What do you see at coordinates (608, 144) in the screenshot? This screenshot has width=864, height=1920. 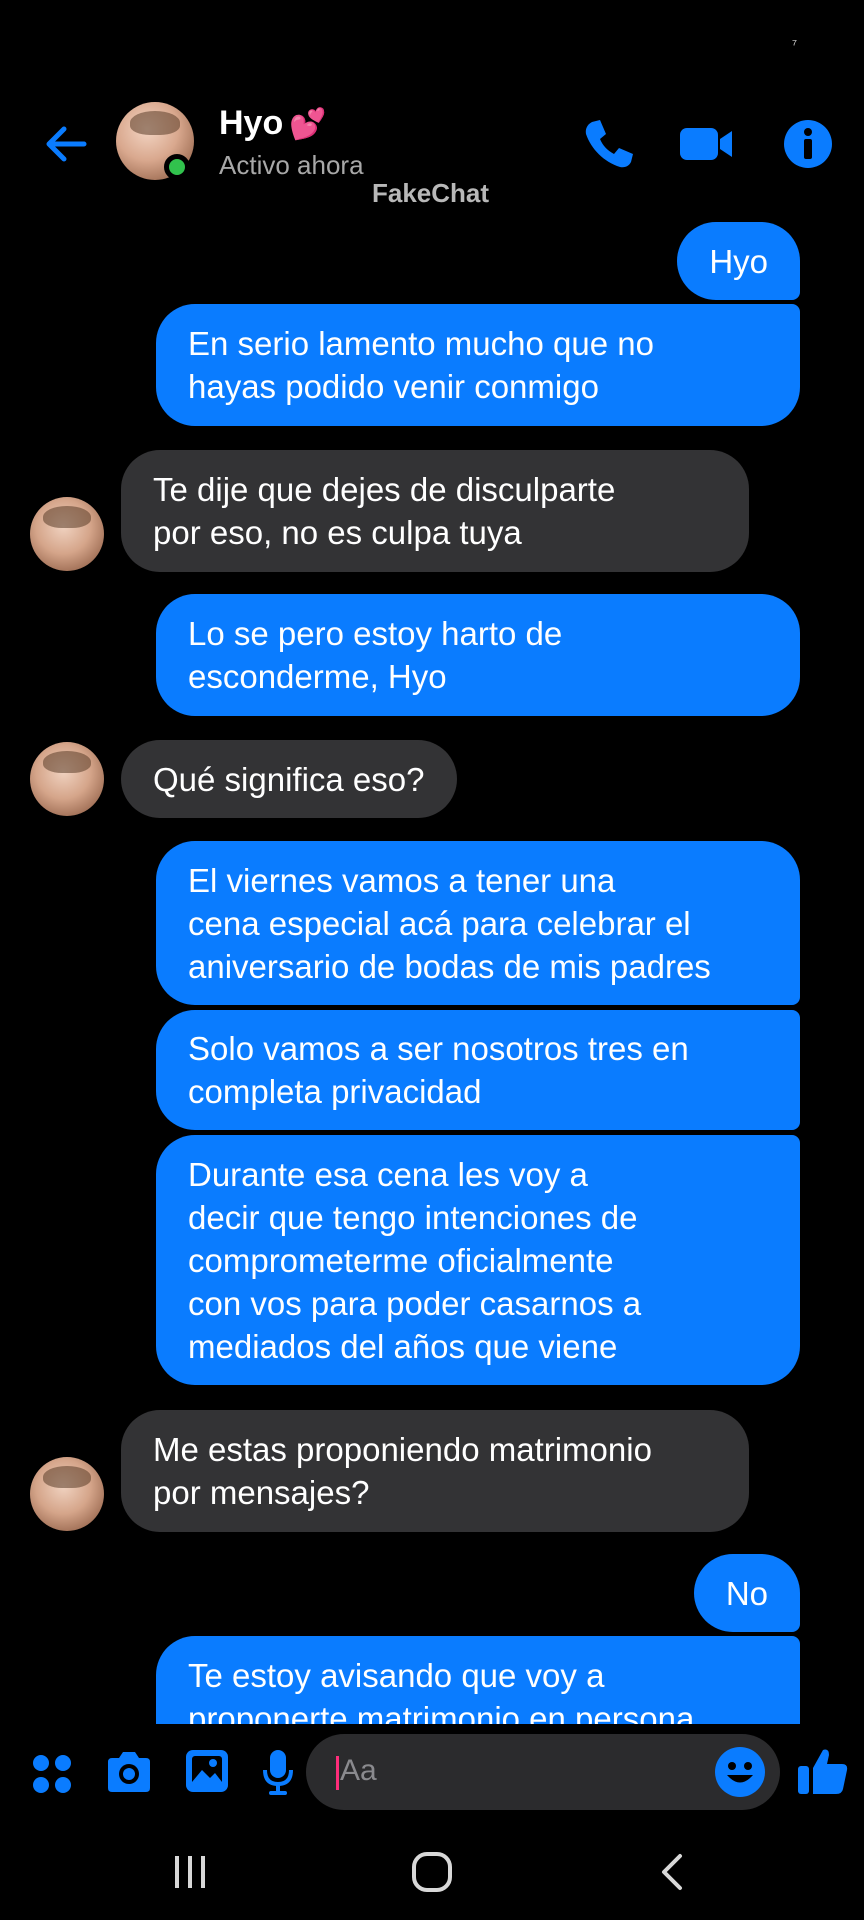 I see `phone-icon` at bounding box center [608, 144].